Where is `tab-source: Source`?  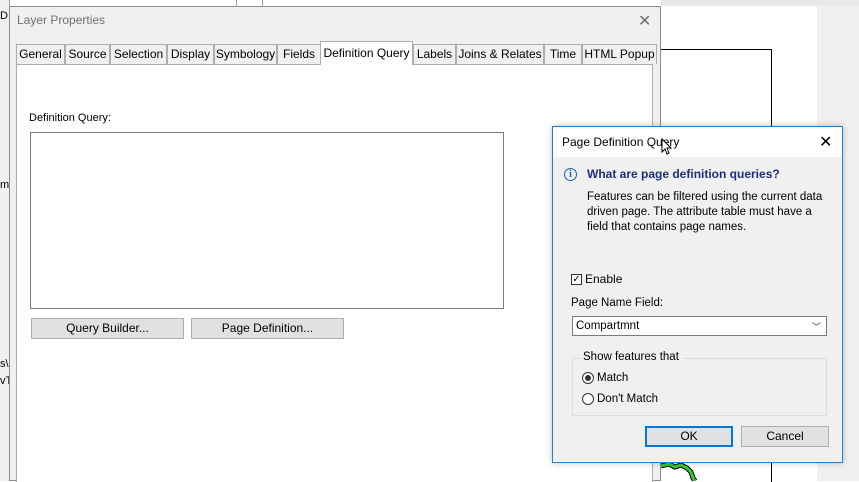 tab-source: Source is located at coordinates (87, 54).